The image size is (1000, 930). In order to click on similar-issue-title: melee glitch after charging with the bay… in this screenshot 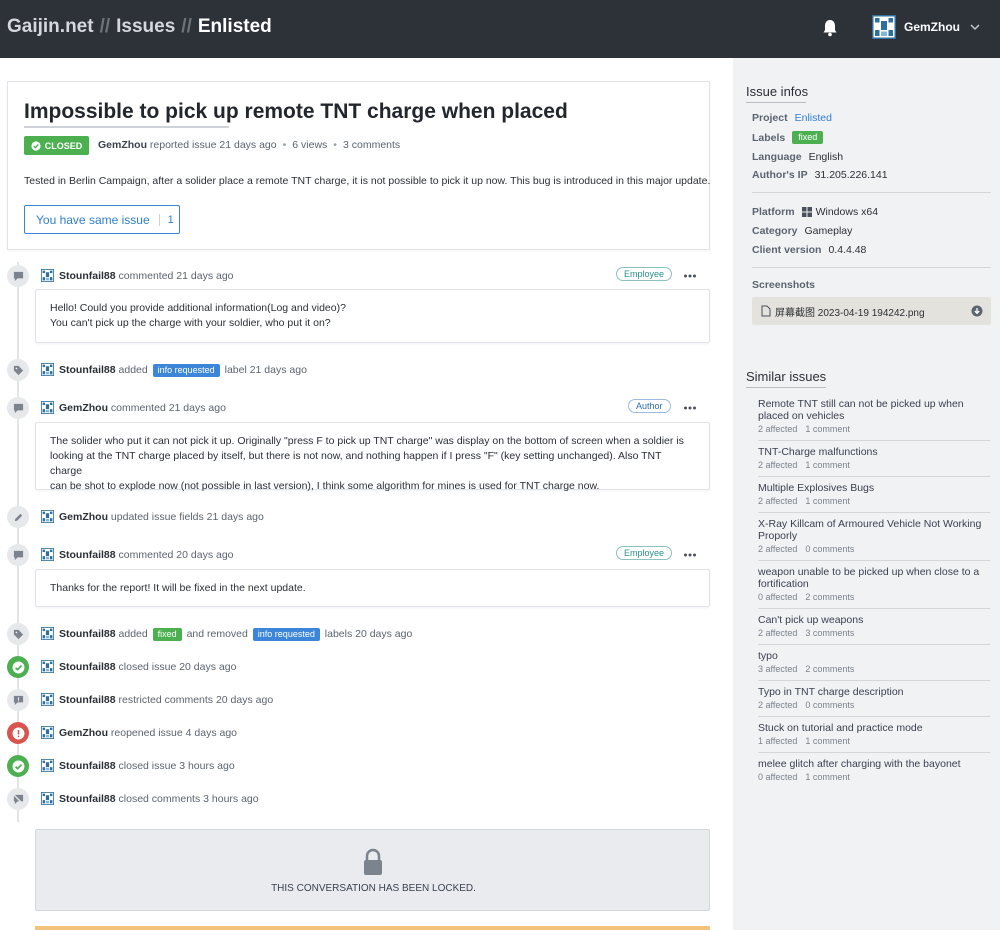, I will do `click(874, 764)`.